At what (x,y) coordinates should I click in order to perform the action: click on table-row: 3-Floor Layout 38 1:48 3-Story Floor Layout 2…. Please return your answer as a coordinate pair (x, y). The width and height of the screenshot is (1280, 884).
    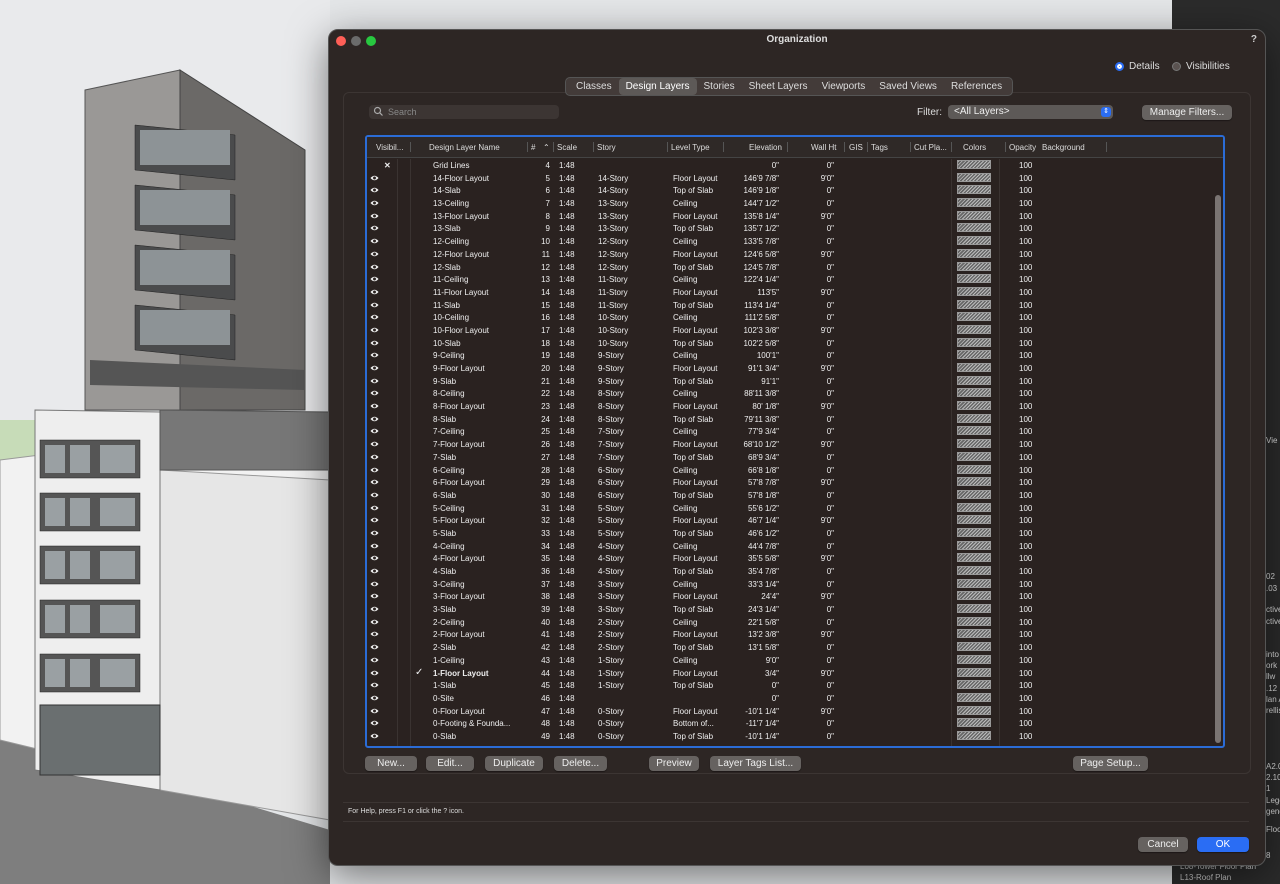
    Looking at the image, I should click on (789, 596).